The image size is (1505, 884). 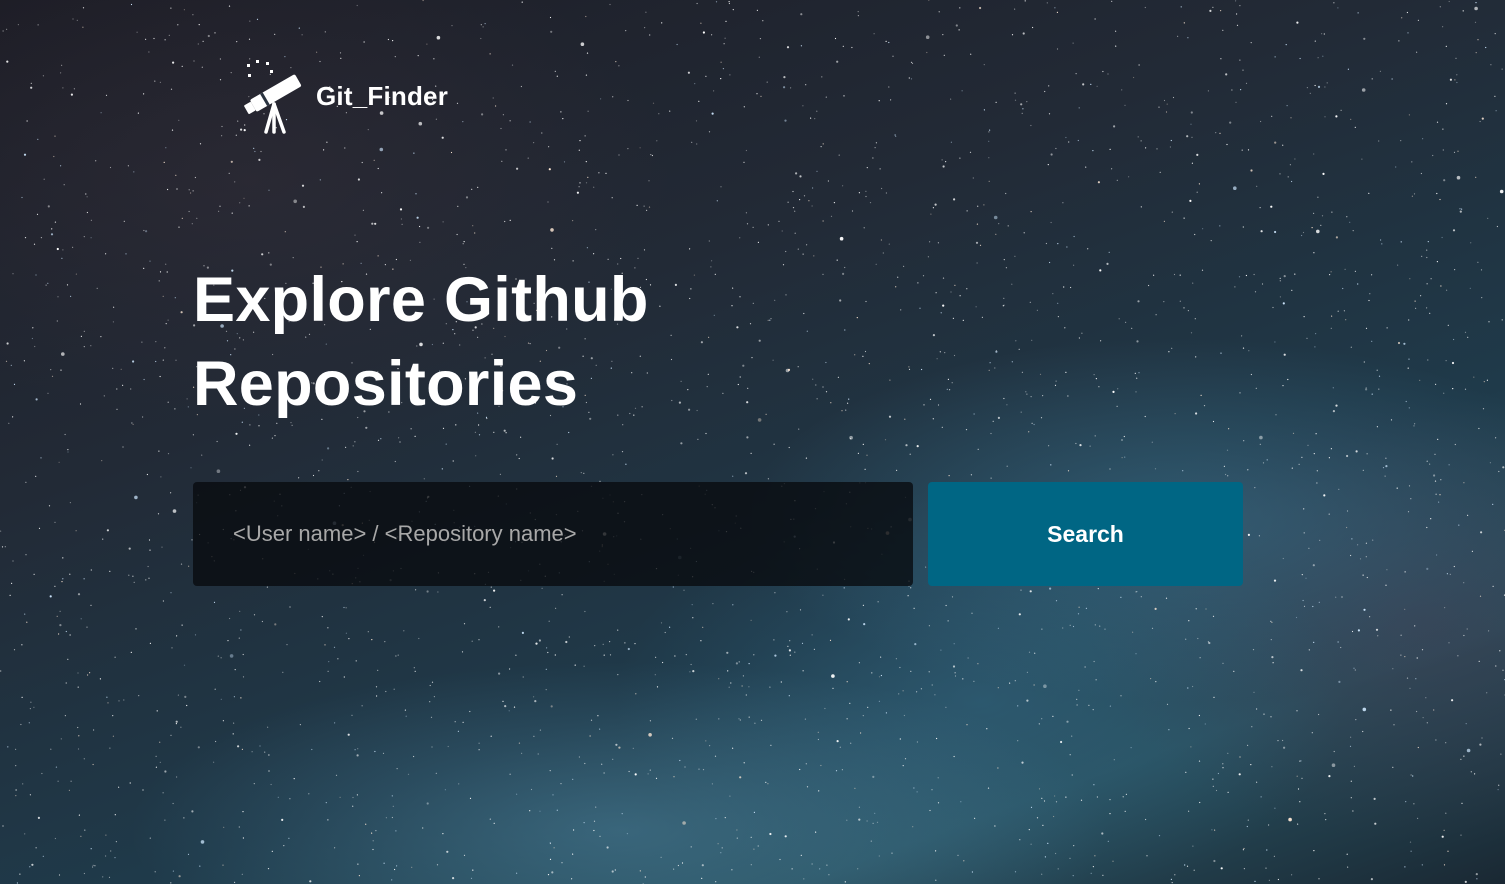 I want to click on search-button: Search, so click(x=1085, y=534).